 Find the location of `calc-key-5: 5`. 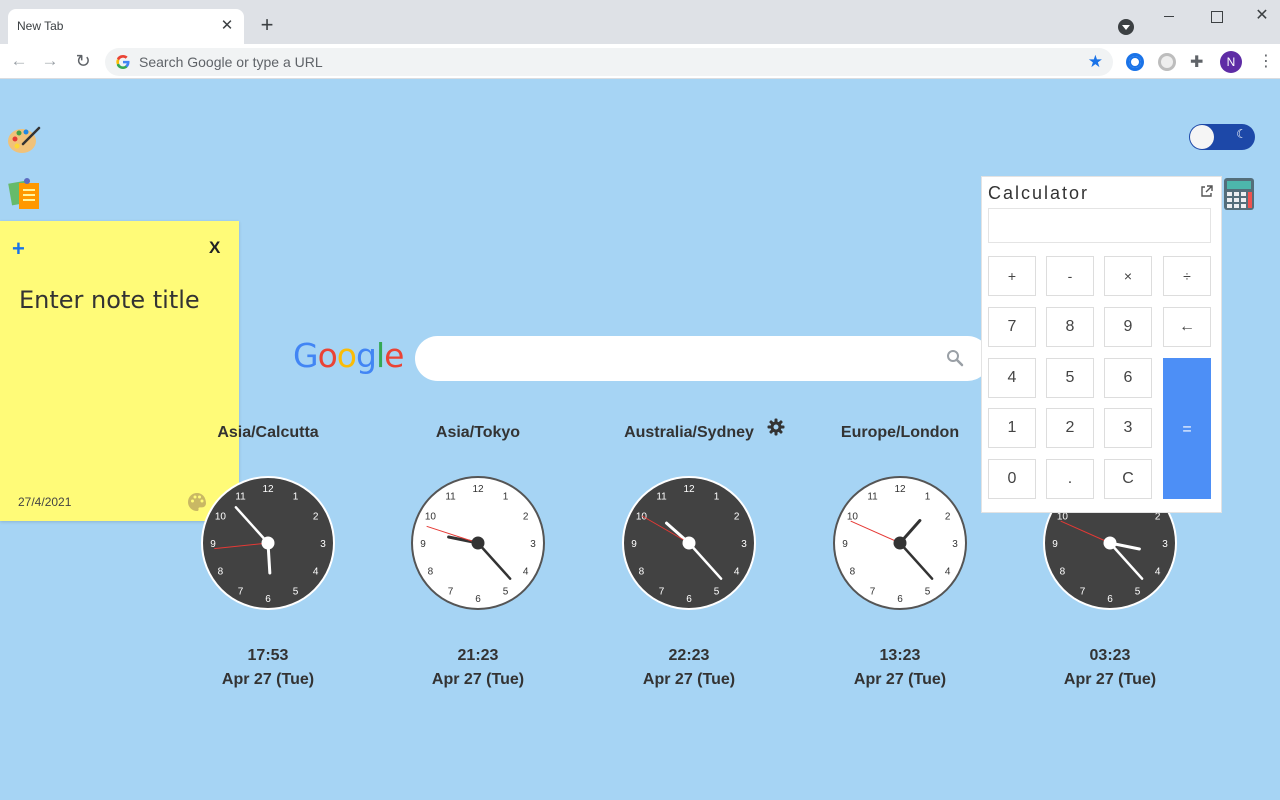

calc-key-5: 5 is located at coordinates (1070, 378).